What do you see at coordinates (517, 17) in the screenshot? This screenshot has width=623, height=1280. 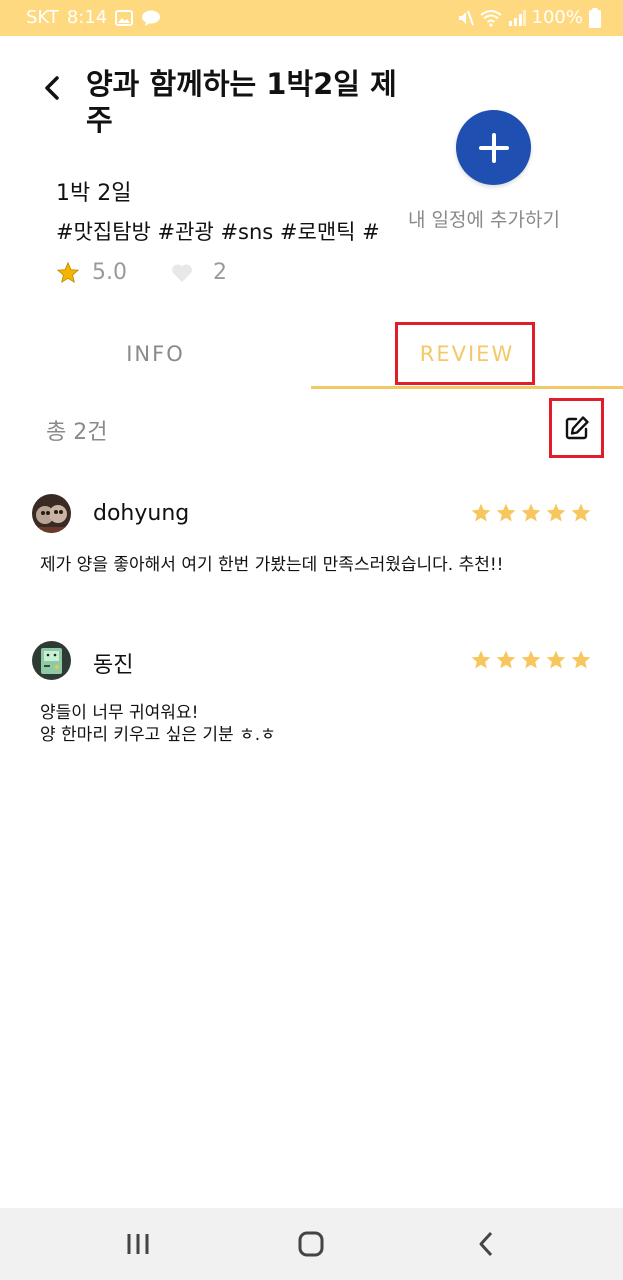 I see `signal-icon` at bounding box center [517, 17].